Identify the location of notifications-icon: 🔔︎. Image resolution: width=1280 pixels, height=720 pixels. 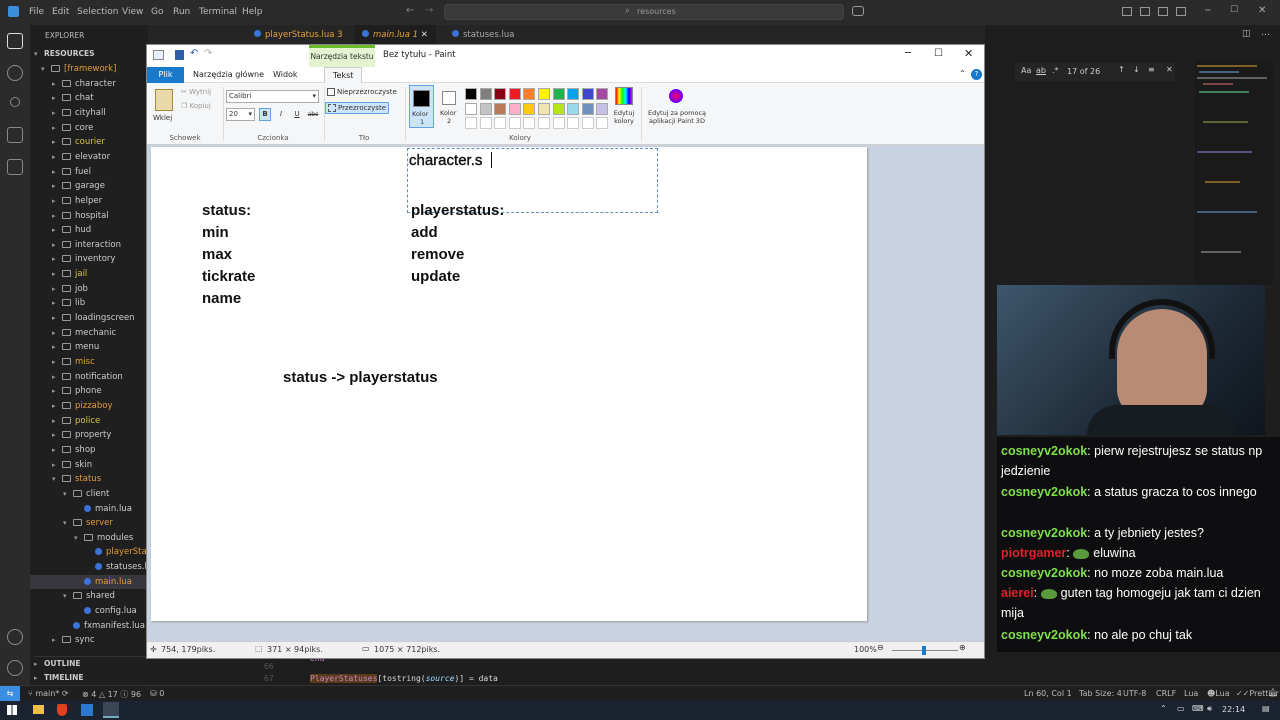
(1273, 692).